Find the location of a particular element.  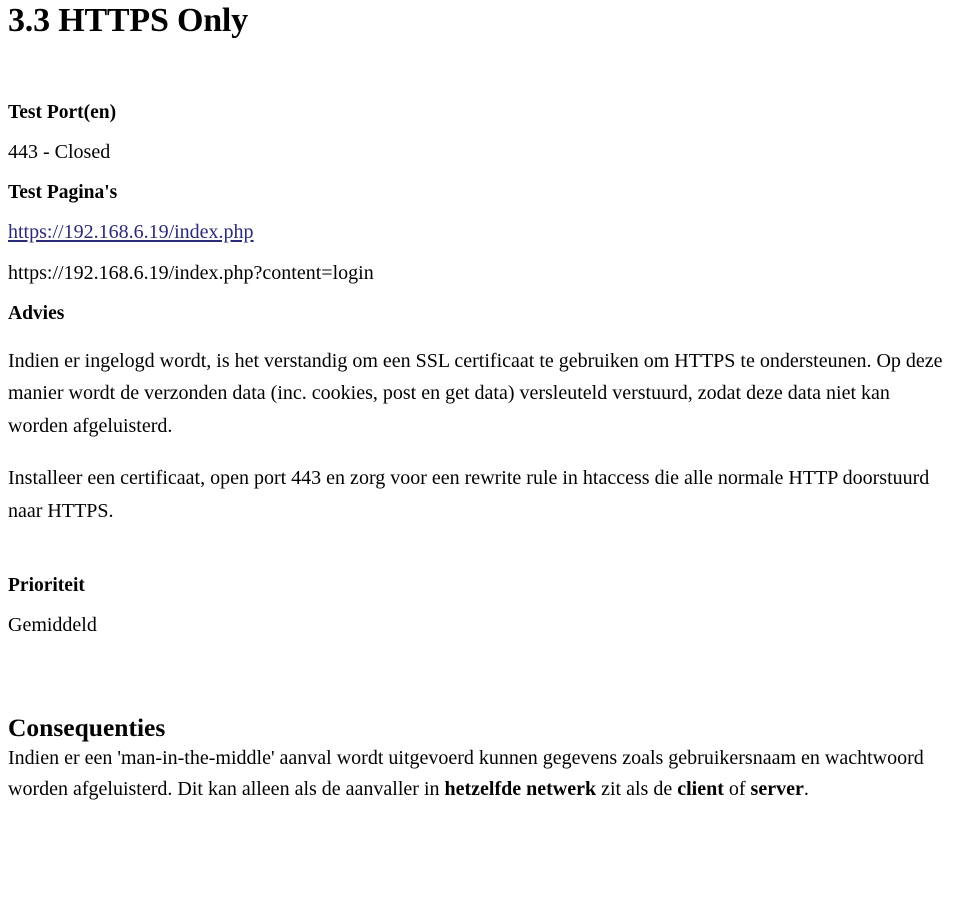

heading-test-ports: Test Port(en) is located at coordinates (62, 112).